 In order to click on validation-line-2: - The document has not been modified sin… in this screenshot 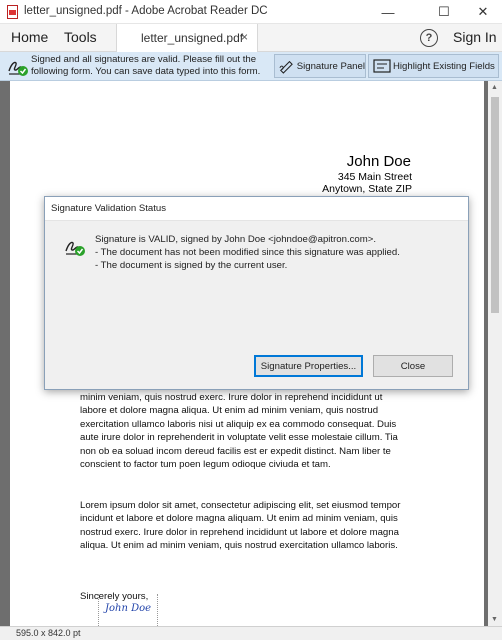, I will do `click(247, 252)`.